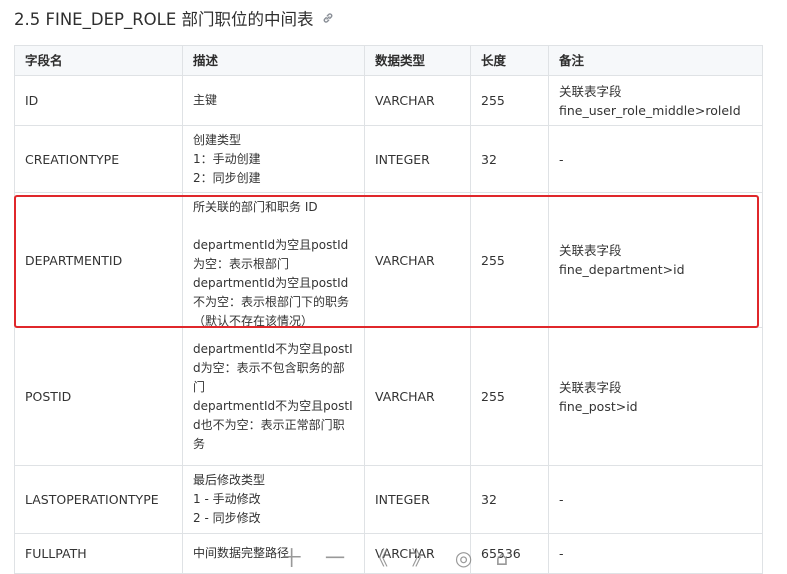 The image size is (787, 574). I want to click on section-heading: 2.5 FINE_DEP_ROLE 部门职位的中间表, so click(174, 18).